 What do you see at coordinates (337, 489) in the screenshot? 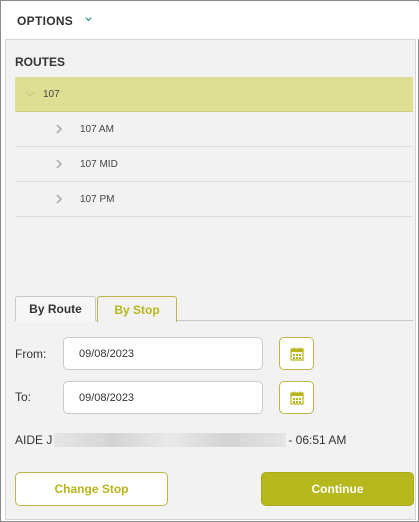
I see `continue-button: Continue` at bounding box center [337, 489].